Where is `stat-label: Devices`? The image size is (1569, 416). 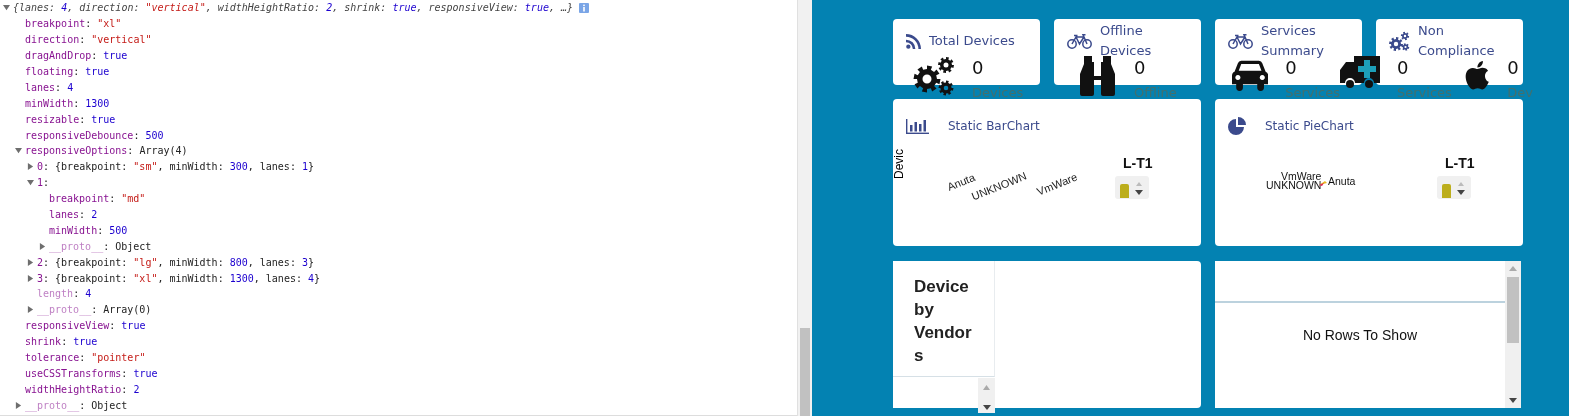
stat-label: Devices is located at coordinates (998, 93).